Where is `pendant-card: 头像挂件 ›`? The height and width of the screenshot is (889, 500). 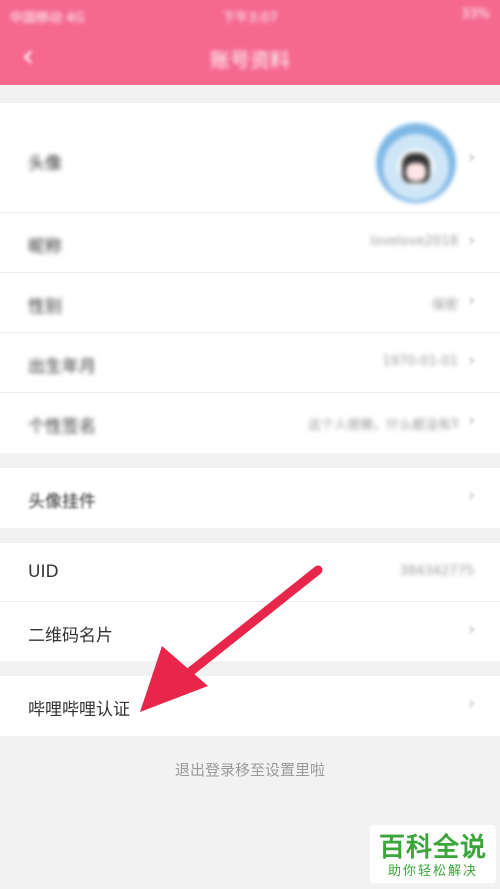
pendant-card: 头像挂件 › is located at coordinates (250, 498).